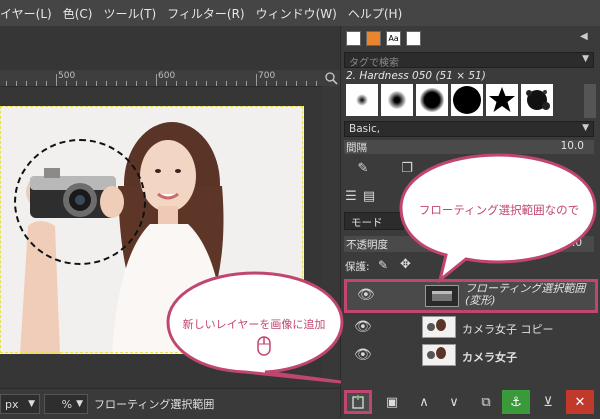 The image size is (600, 419). I want to click on horizontal-ruler: 500 600 700, so click(161, 78).